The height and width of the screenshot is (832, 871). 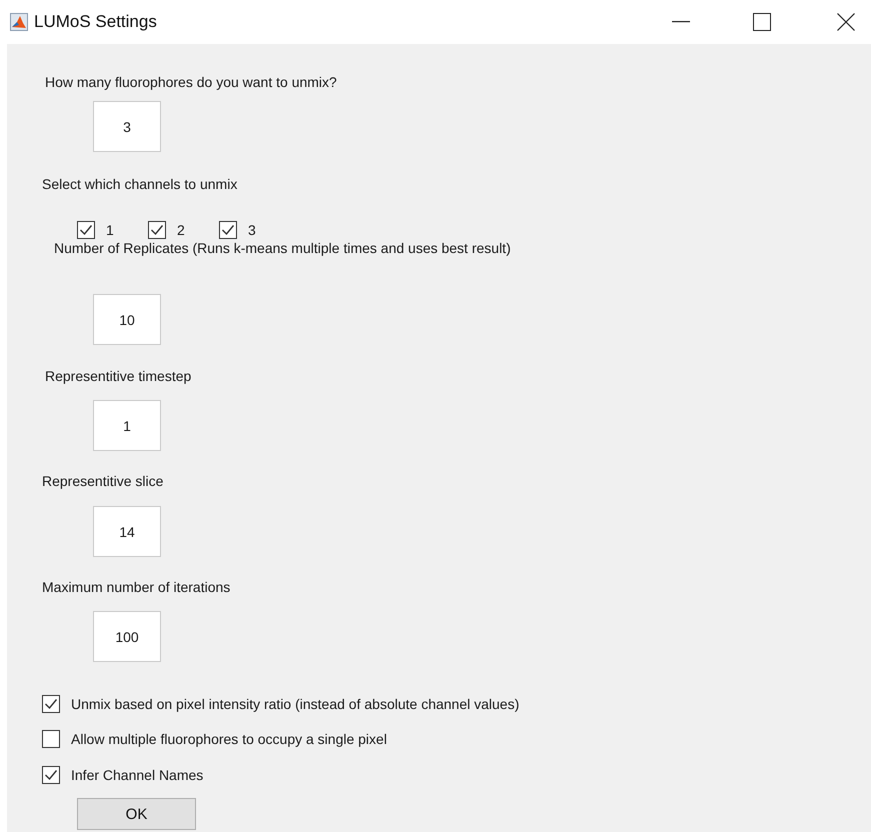 I want to click on checkbox-label: 3, so click(x=252, y=230).